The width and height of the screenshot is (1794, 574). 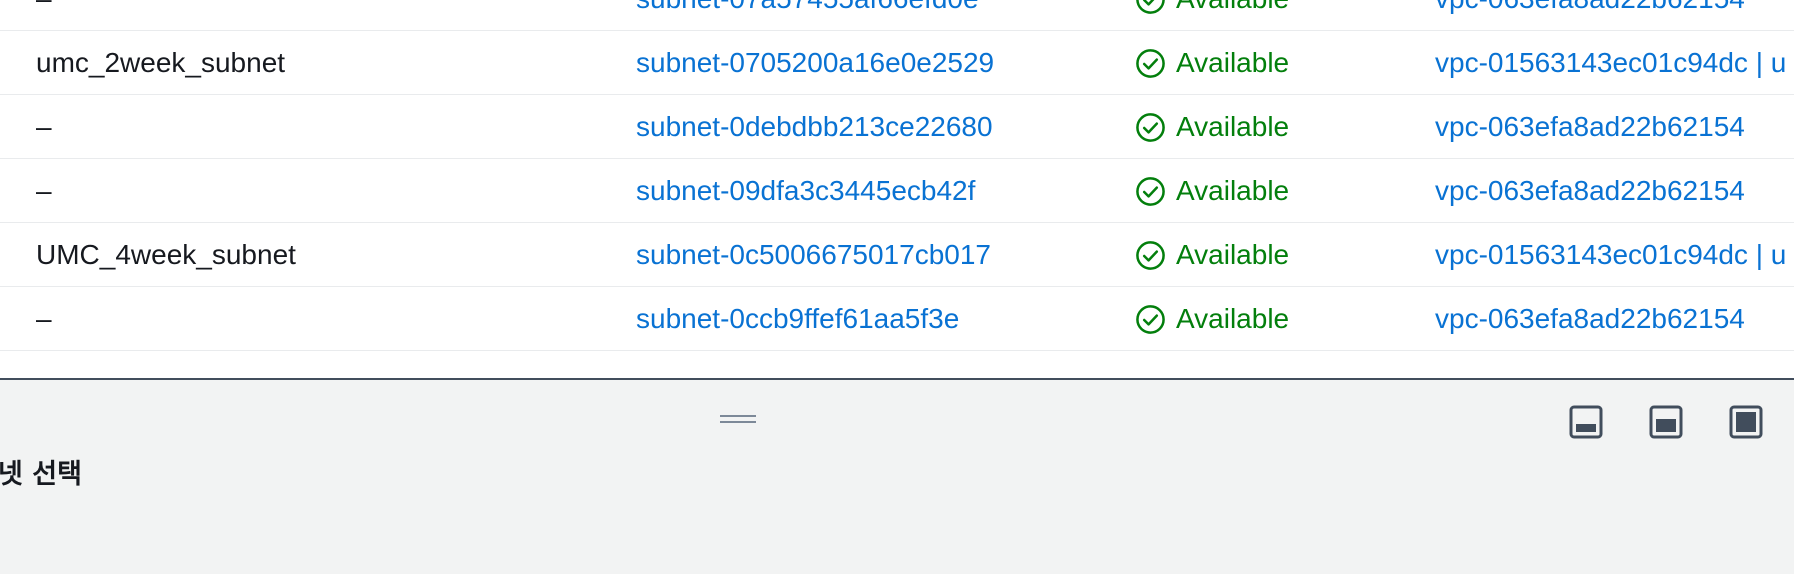 What do you see at coordinates (815, 63) in the screenshot?
I see `subnet-id-link: subnet-0705200a16e0e2529` at bounding box center [815, 63].